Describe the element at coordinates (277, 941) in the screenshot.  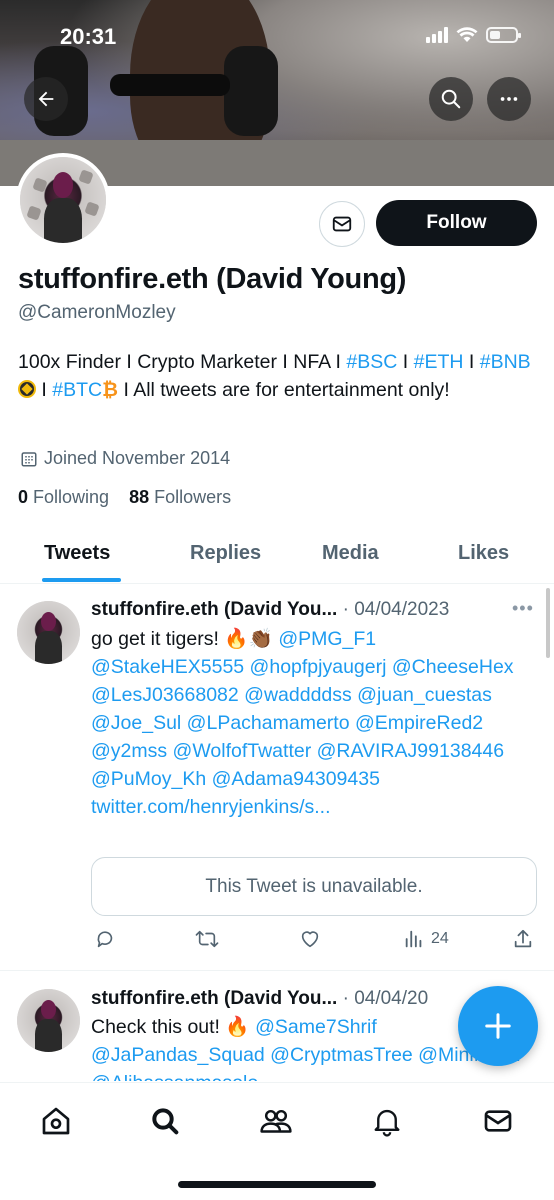
I see `tweet-actions: 24` at that location.